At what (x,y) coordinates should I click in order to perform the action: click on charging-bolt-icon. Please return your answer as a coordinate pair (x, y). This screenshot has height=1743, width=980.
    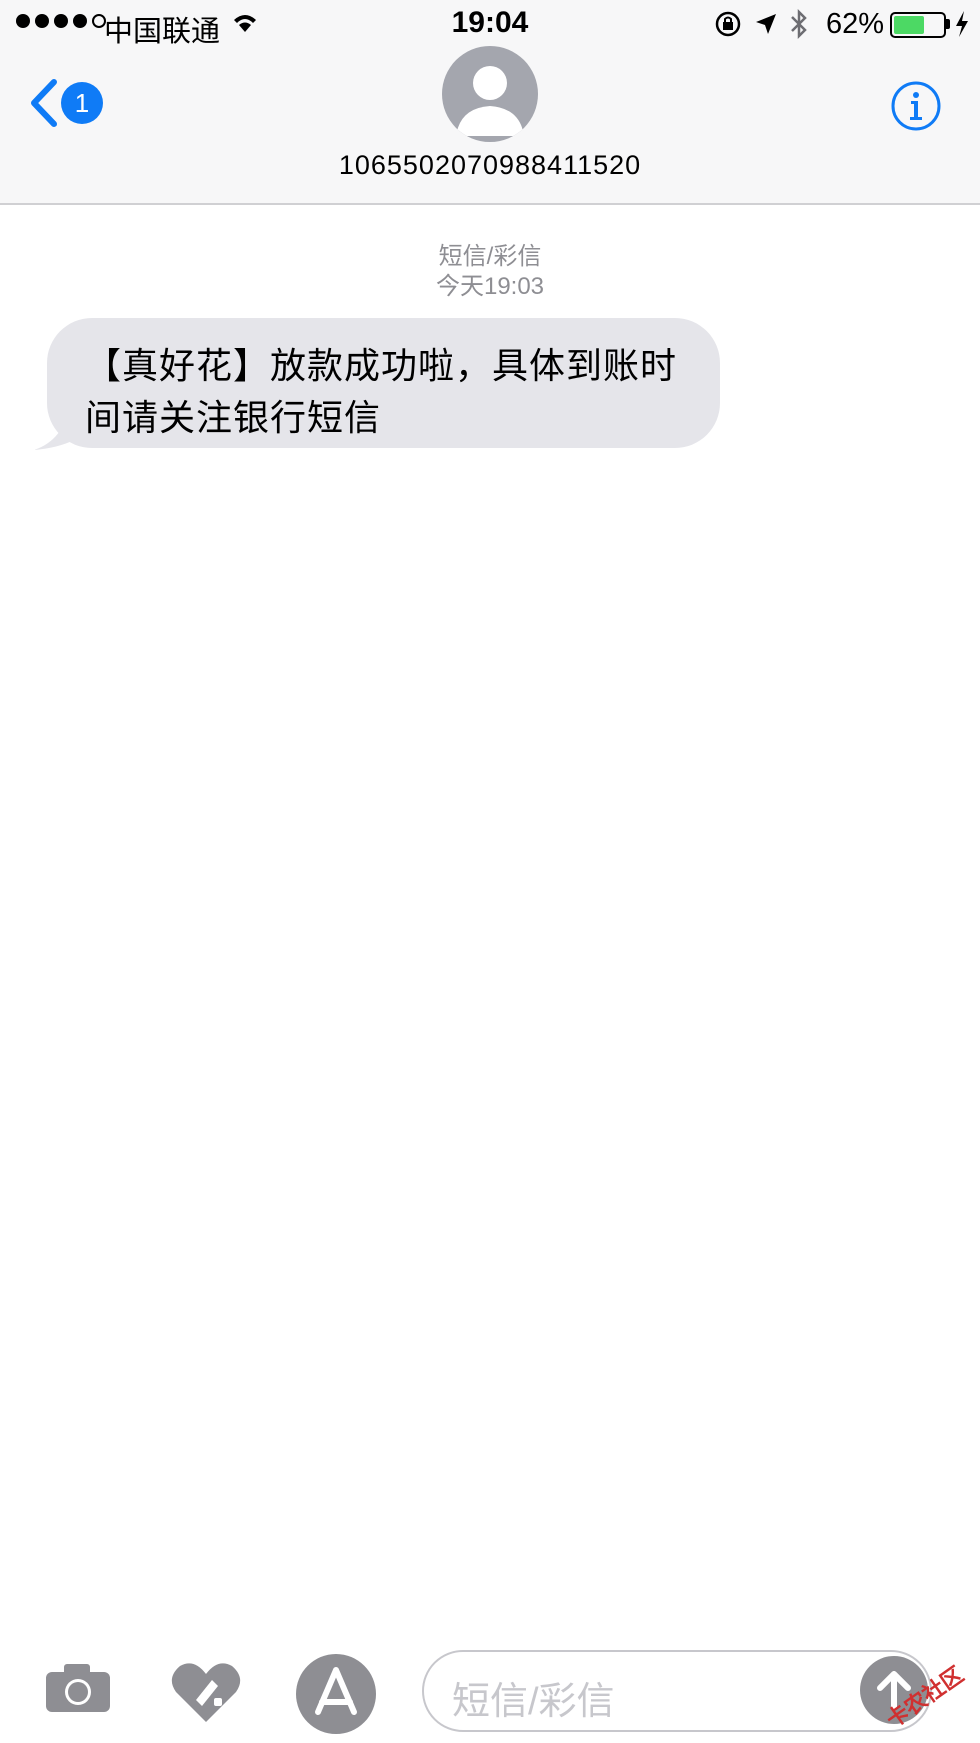
    Looking at the image, I should click on (962, 26).